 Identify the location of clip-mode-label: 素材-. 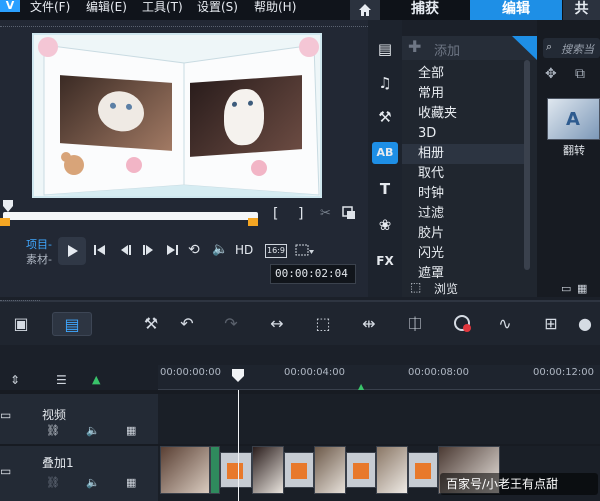
(39, 259).